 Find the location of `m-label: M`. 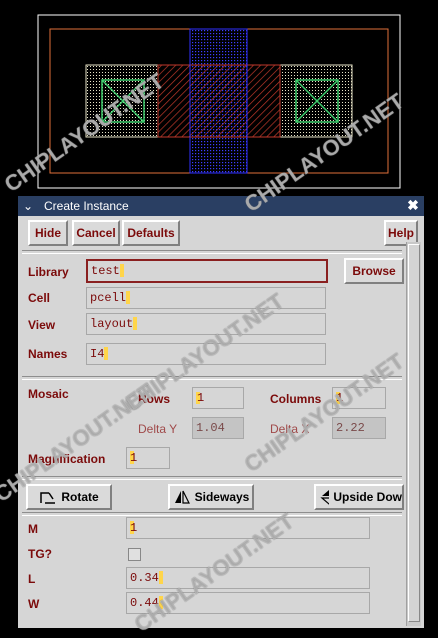

m-label: M is located at coordinates (33, 529).